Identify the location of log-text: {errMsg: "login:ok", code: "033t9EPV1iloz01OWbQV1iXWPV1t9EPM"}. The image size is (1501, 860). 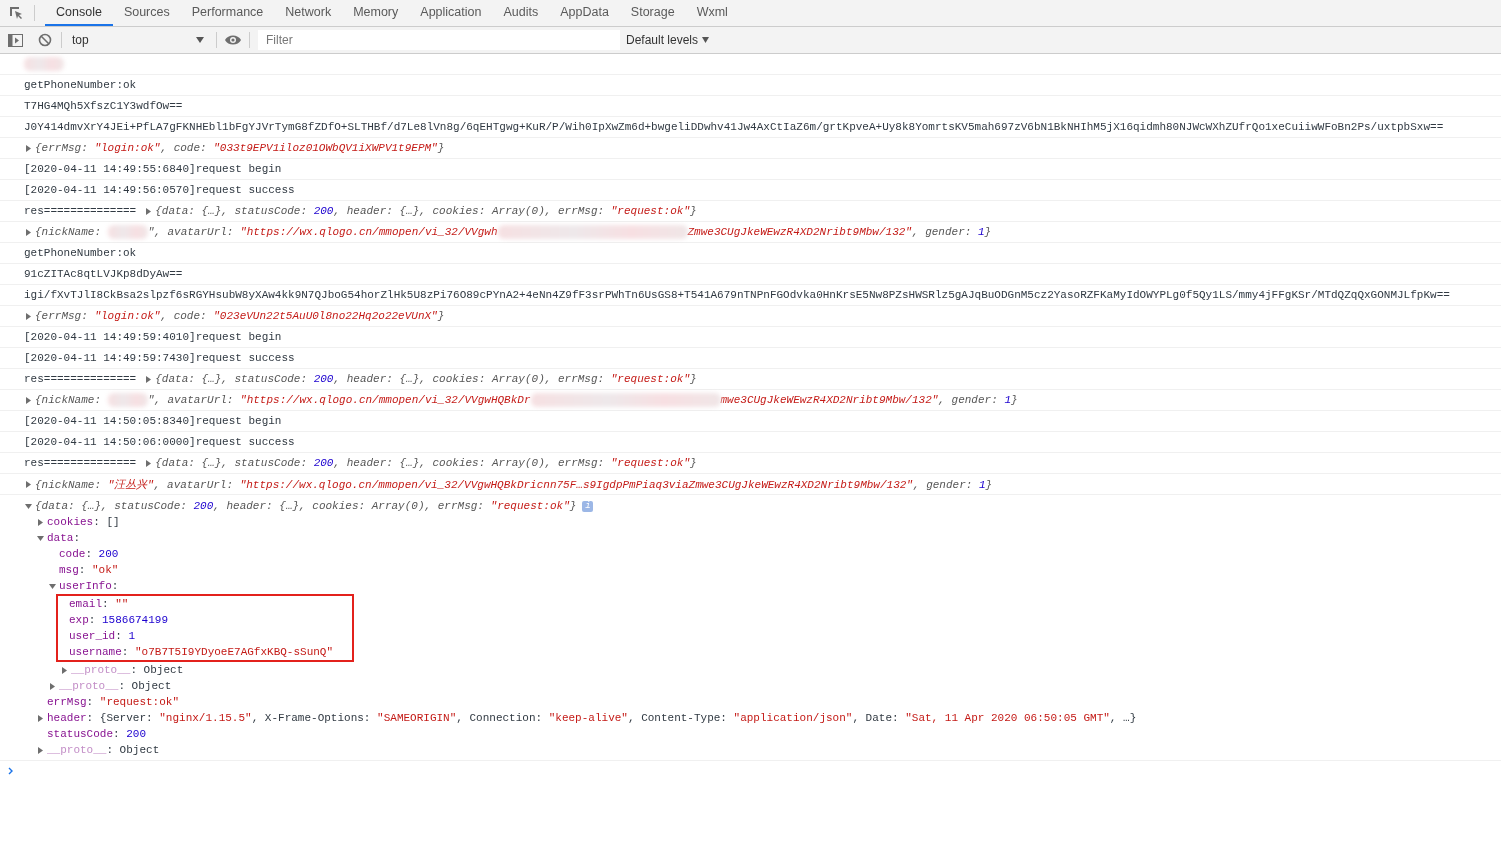
(240, 148).